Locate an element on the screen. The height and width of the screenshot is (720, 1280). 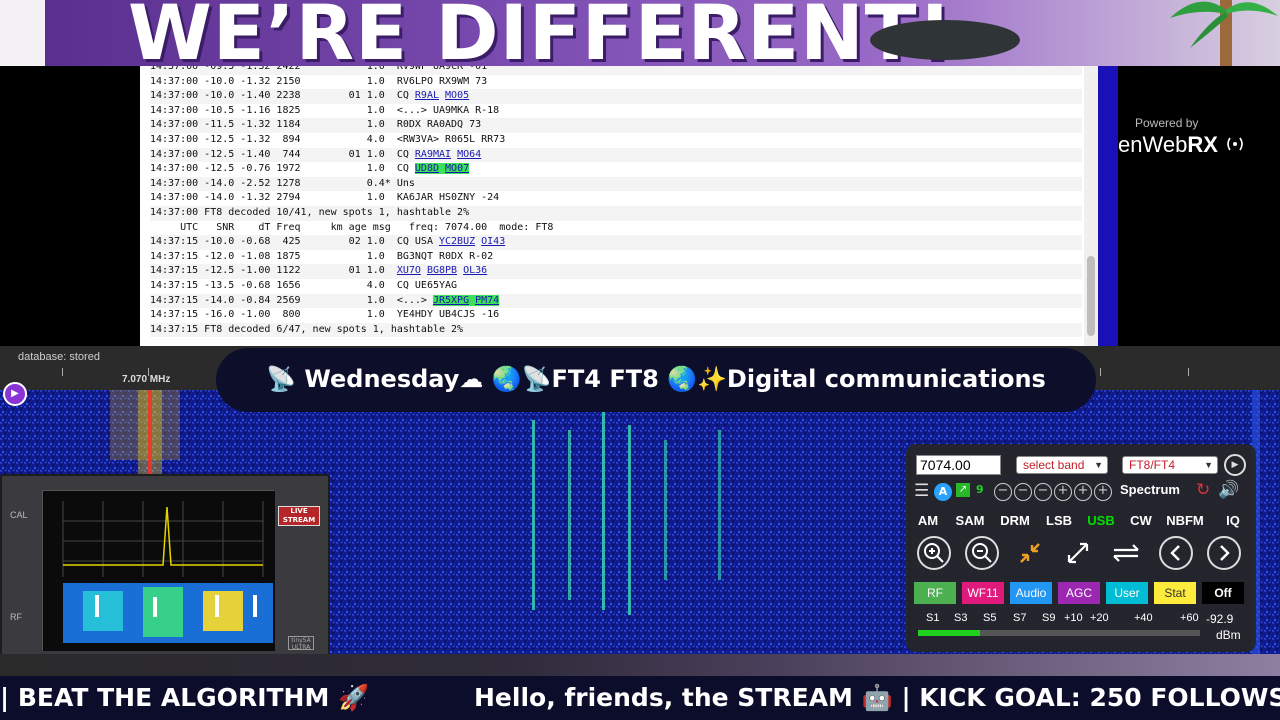
callsign-link: MO05 is located at coordinates (457, 95).